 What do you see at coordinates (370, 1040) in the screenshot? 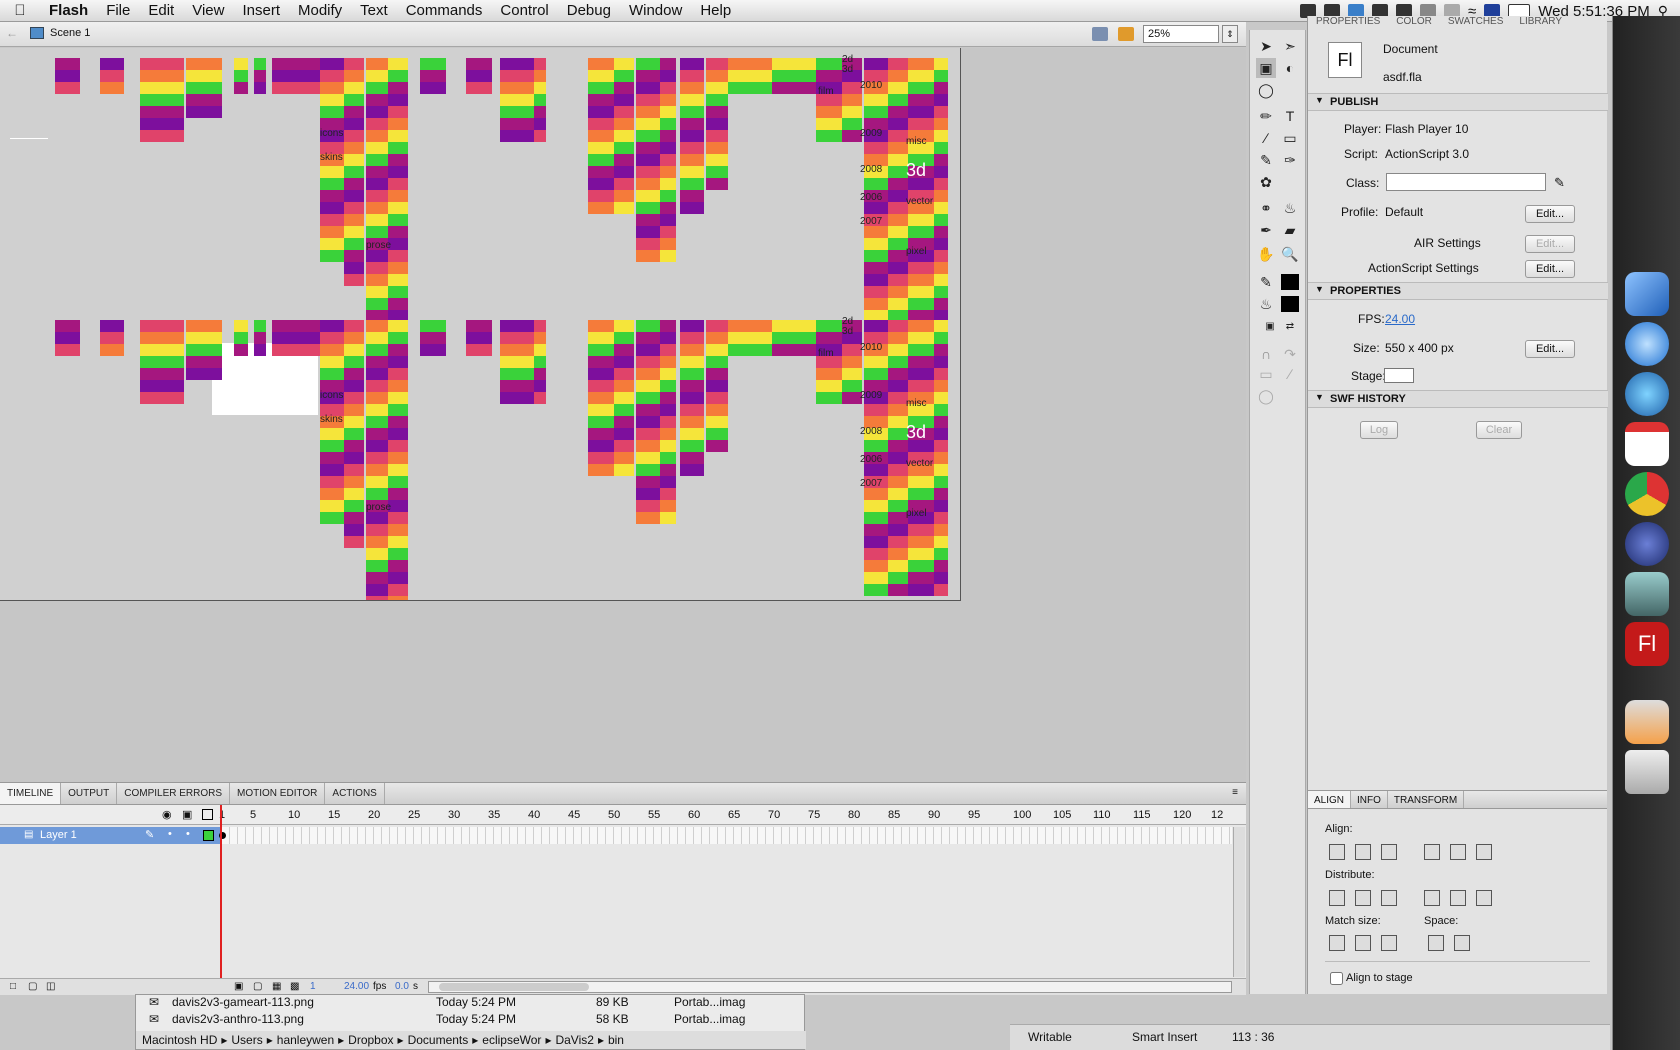
I see `path-segment: Dropbox` at bounding box center [370, 1040].